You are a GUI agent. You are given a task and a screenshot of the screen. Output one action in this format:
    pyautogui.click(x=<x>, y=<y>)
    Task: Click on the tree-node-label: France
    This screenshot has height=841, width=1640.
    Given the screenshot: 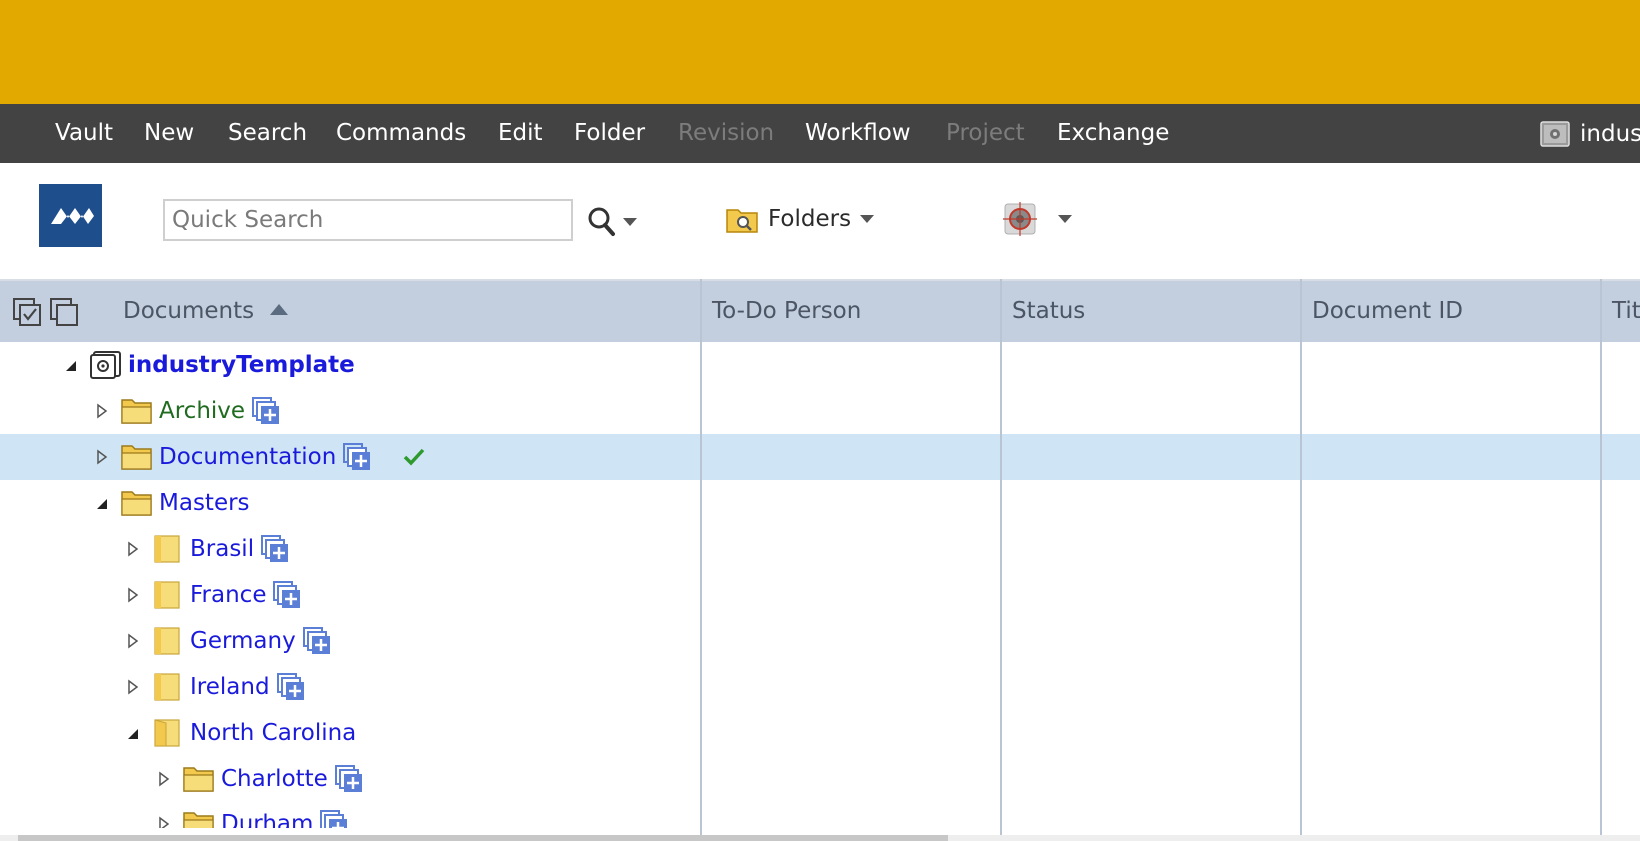 What is the action you would take?
    pyautogui.click(x=228, y=595)
    